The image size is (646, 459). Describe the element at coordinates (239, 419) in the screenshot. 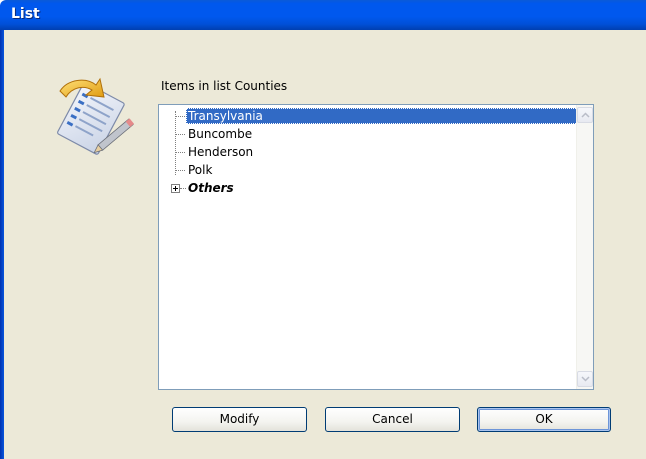

I see `modify-button: Modify` at that location.